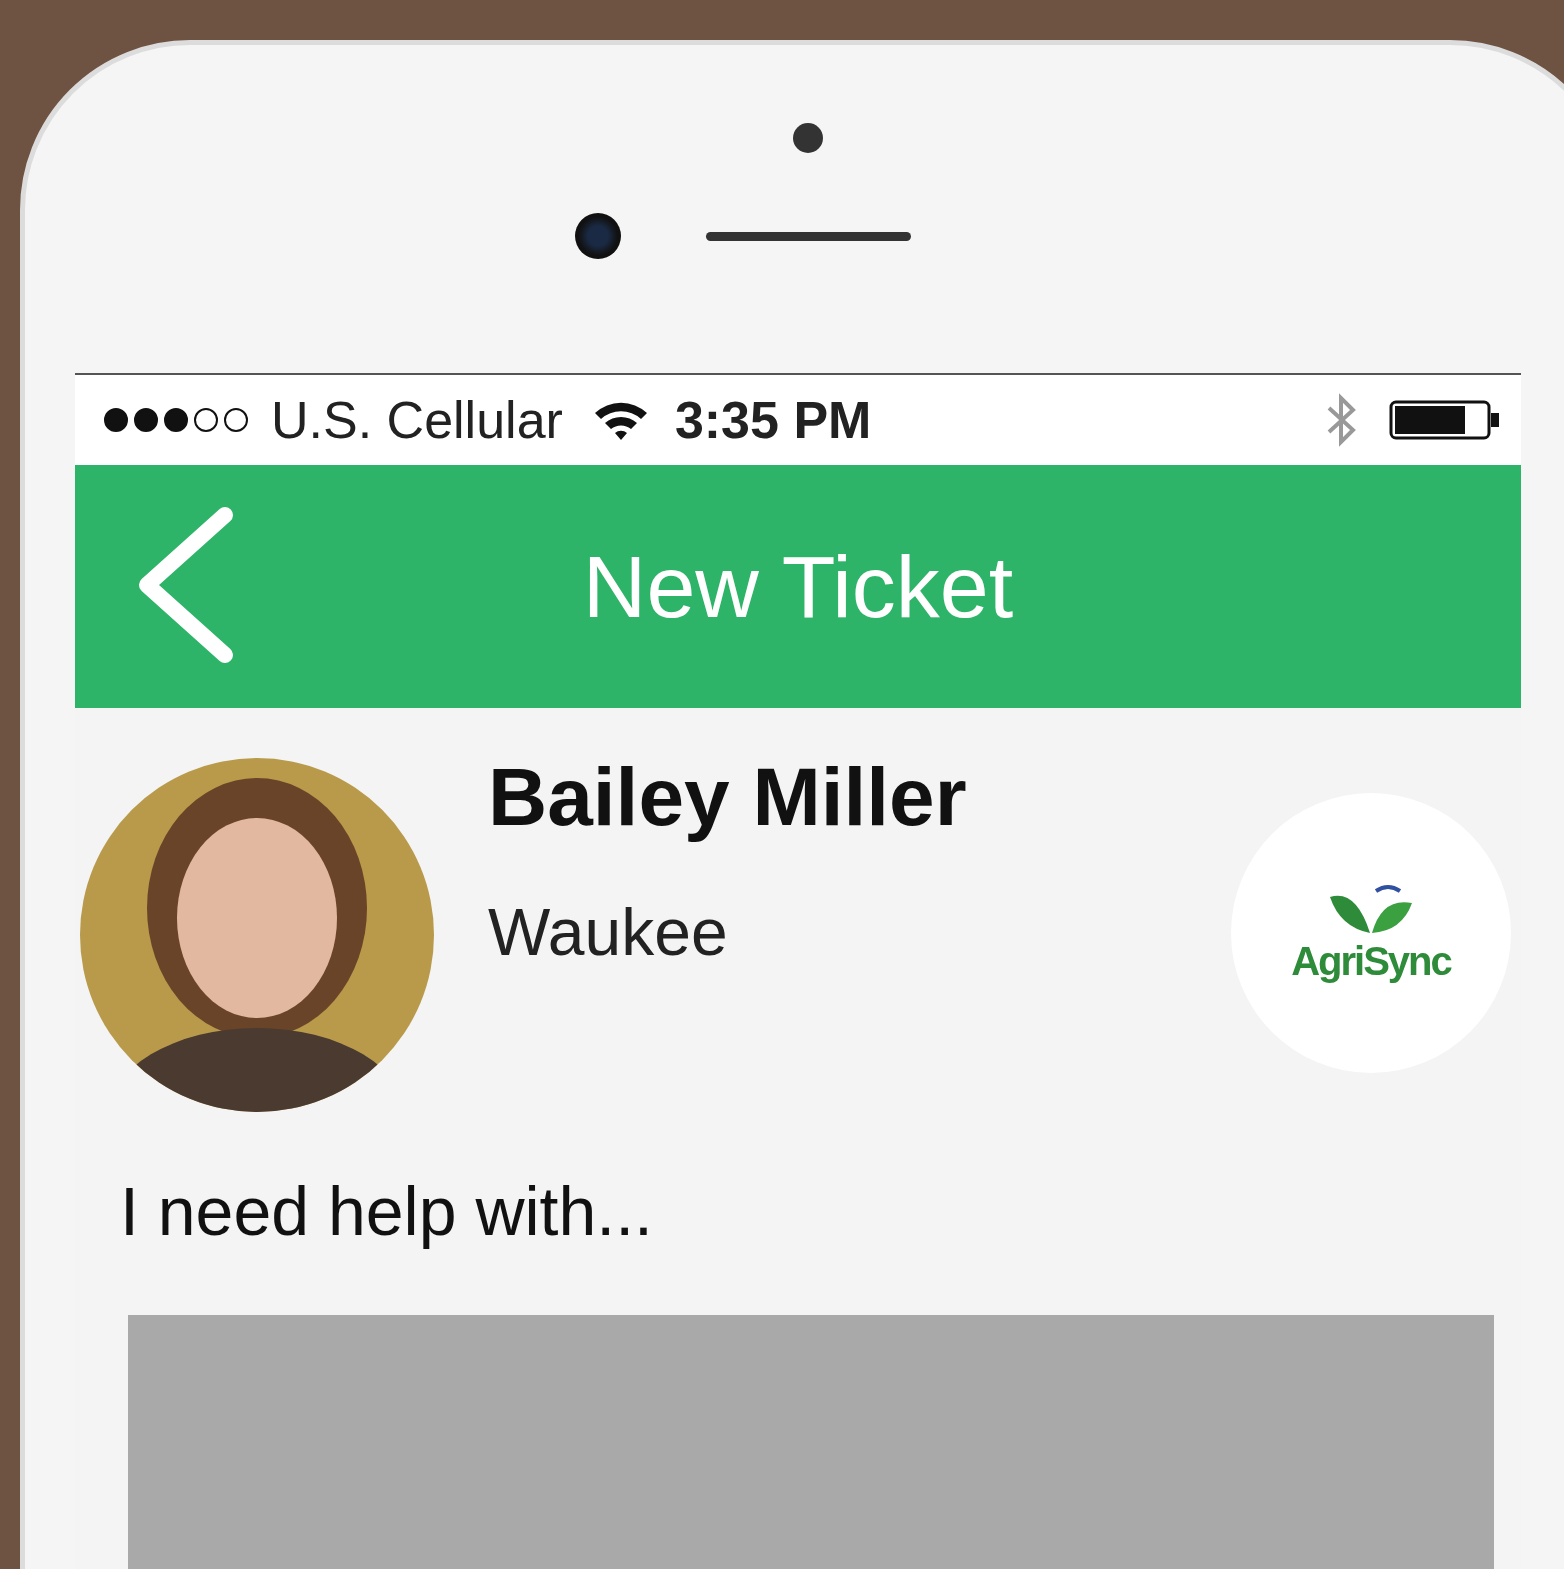  What do you see at coordinates (773, 420) in the screenshot?
I see `status-time: 3:35 PM` at bounding box center [773, 420].